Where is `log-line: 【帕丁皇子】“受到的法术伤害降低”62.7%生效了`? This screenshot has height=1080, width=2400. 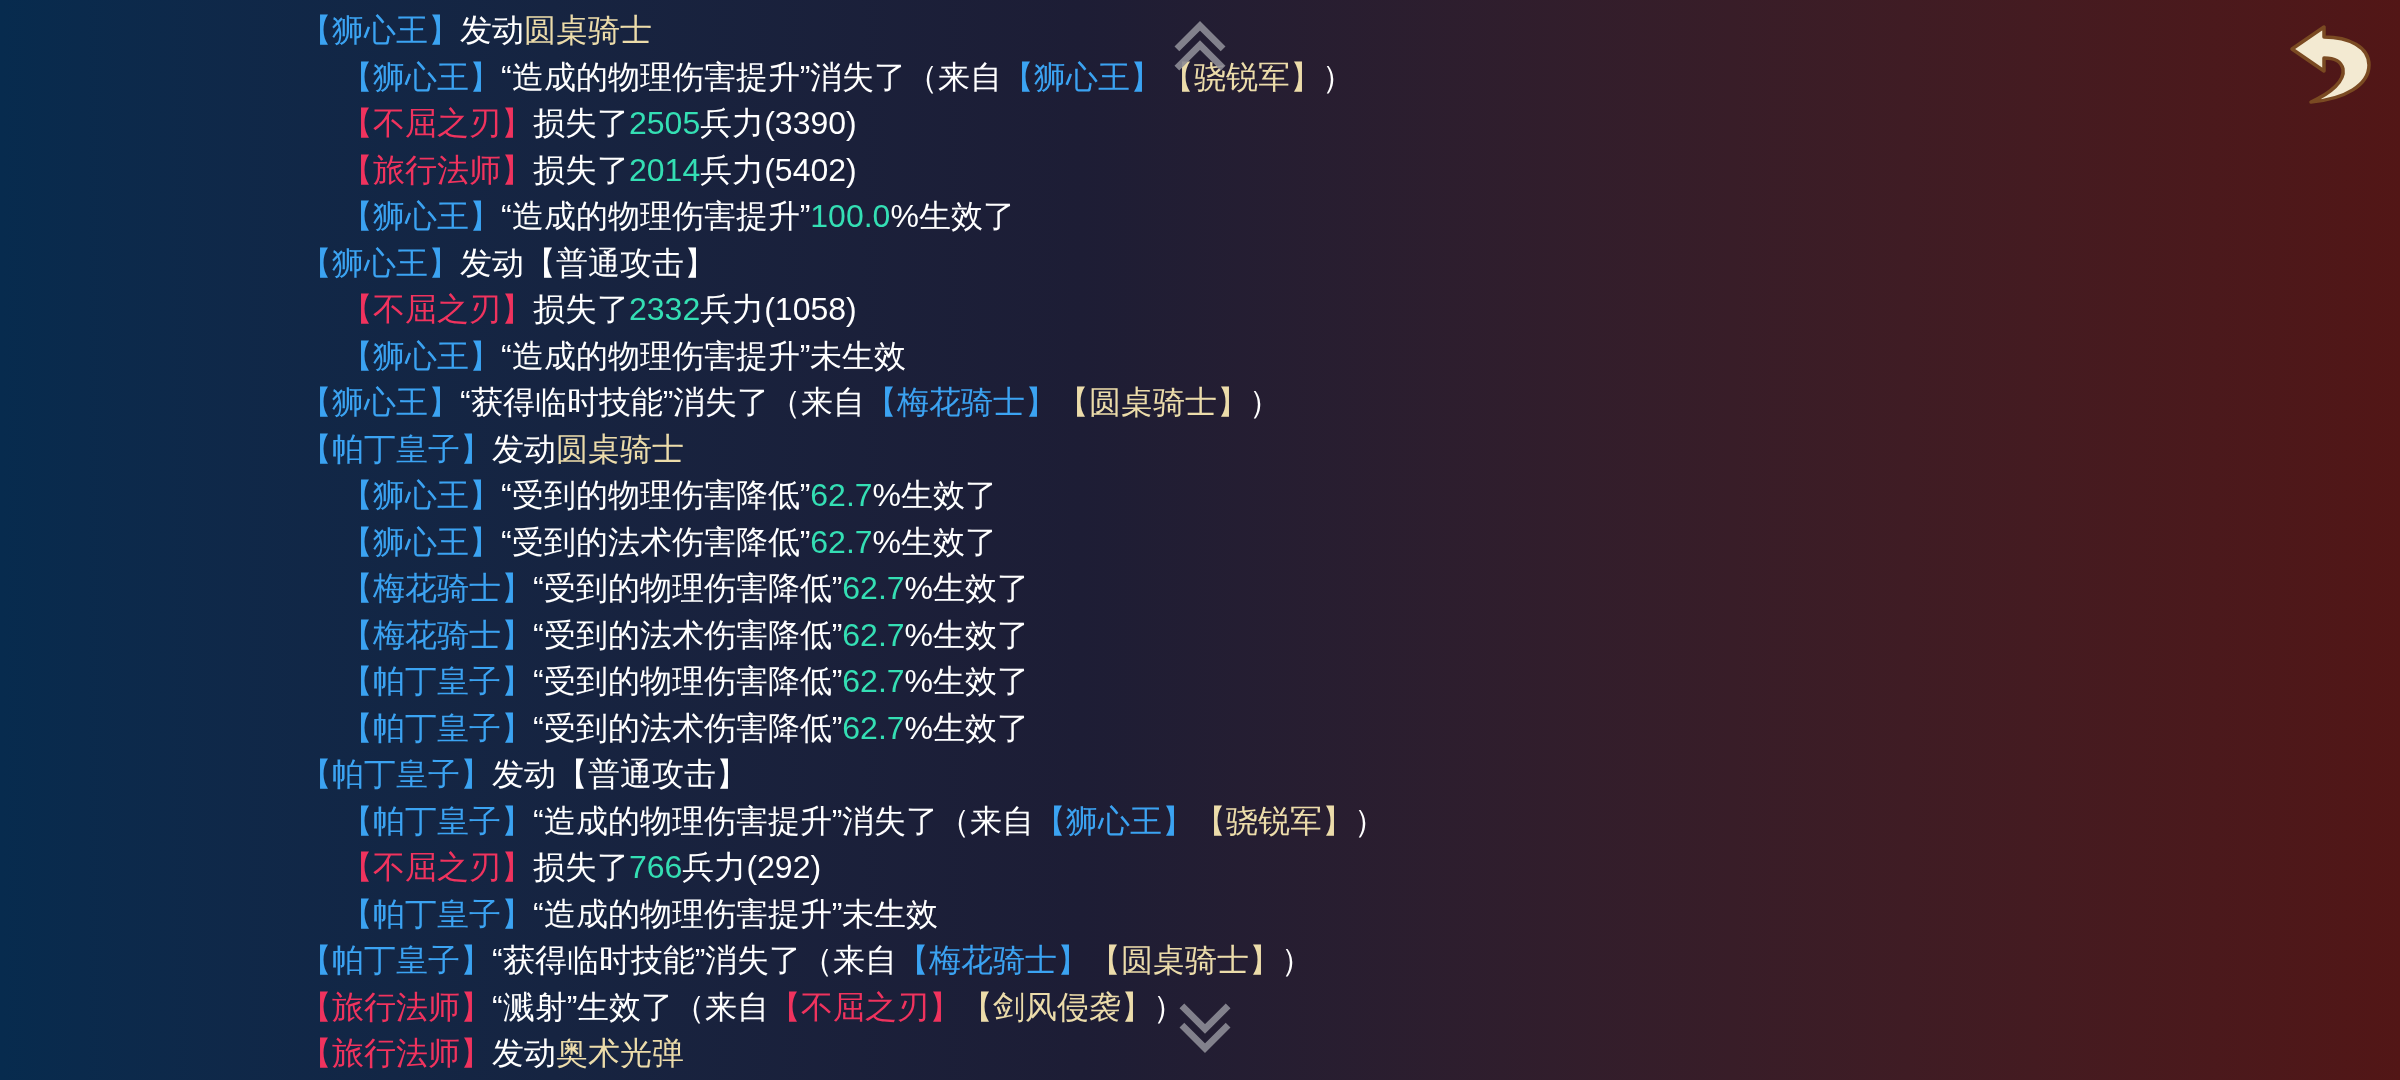
log-line: 【帕丁皇子】“受到的法术伤害降低”62.7%生效了 is located at coordinates (685, 728).